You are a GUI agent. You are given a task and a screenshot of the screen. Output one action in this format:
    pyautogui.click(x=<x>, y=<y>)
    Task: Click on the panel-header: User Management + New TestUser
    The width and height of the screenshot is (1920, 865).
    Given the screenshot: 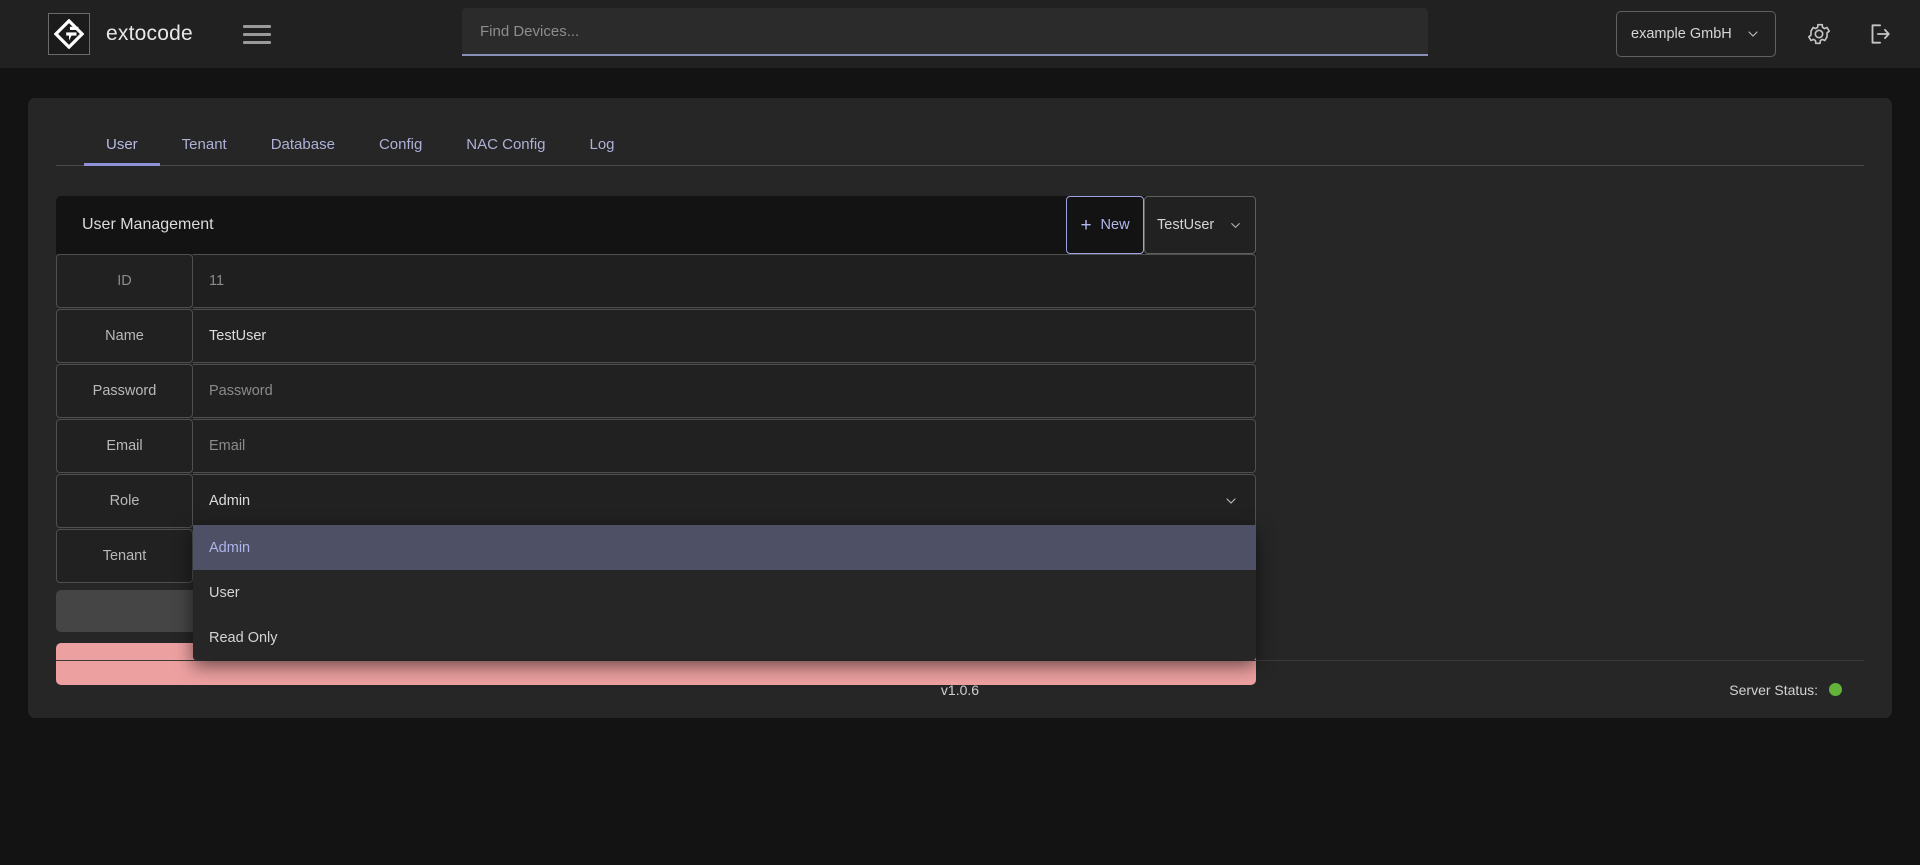 What is the action you would take?
    pyautogui.click(x=656, y=225)
    